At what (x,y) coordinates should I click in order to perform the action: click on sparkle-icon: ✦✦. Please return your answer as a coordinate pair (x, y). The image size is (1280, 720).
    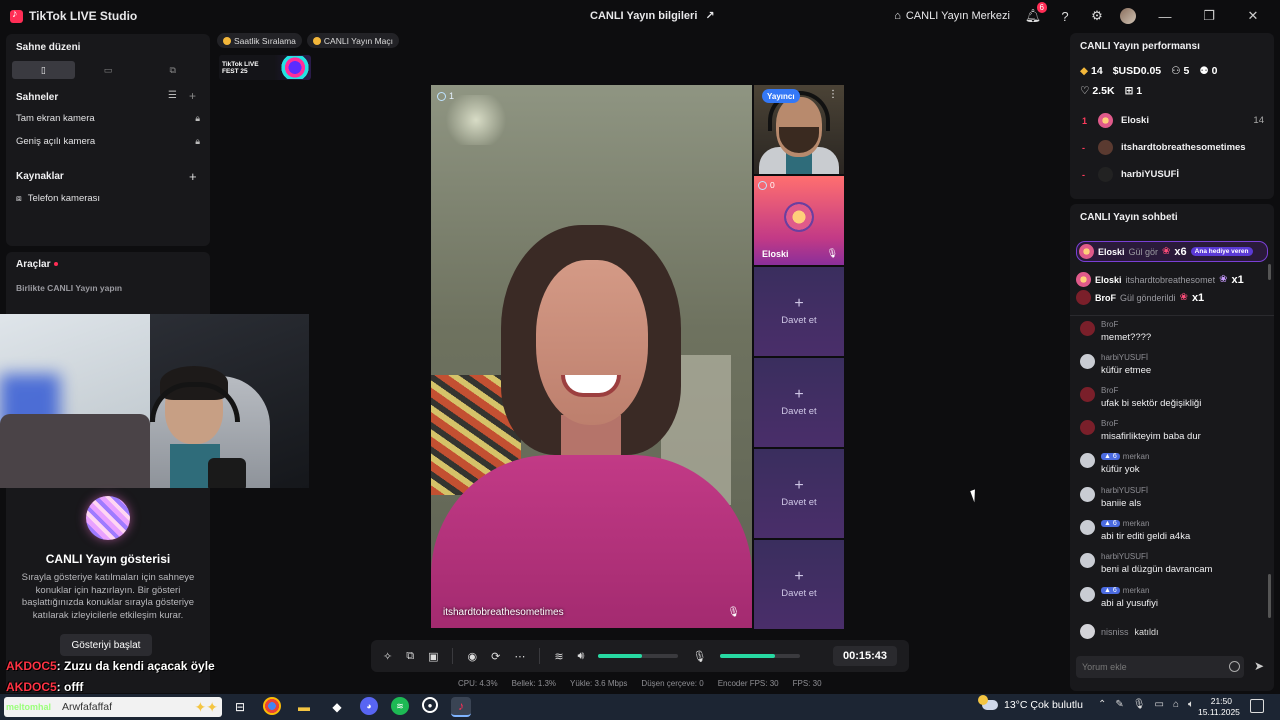
    Looking at the image, I should click on (206, 707).